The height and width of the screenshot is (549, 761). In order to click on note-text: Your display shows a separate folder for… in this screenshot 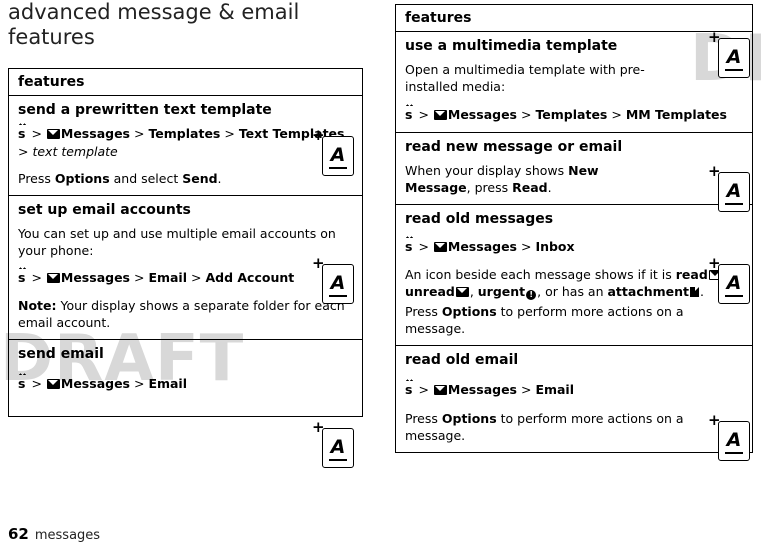, I will do `click(181, 314)`.